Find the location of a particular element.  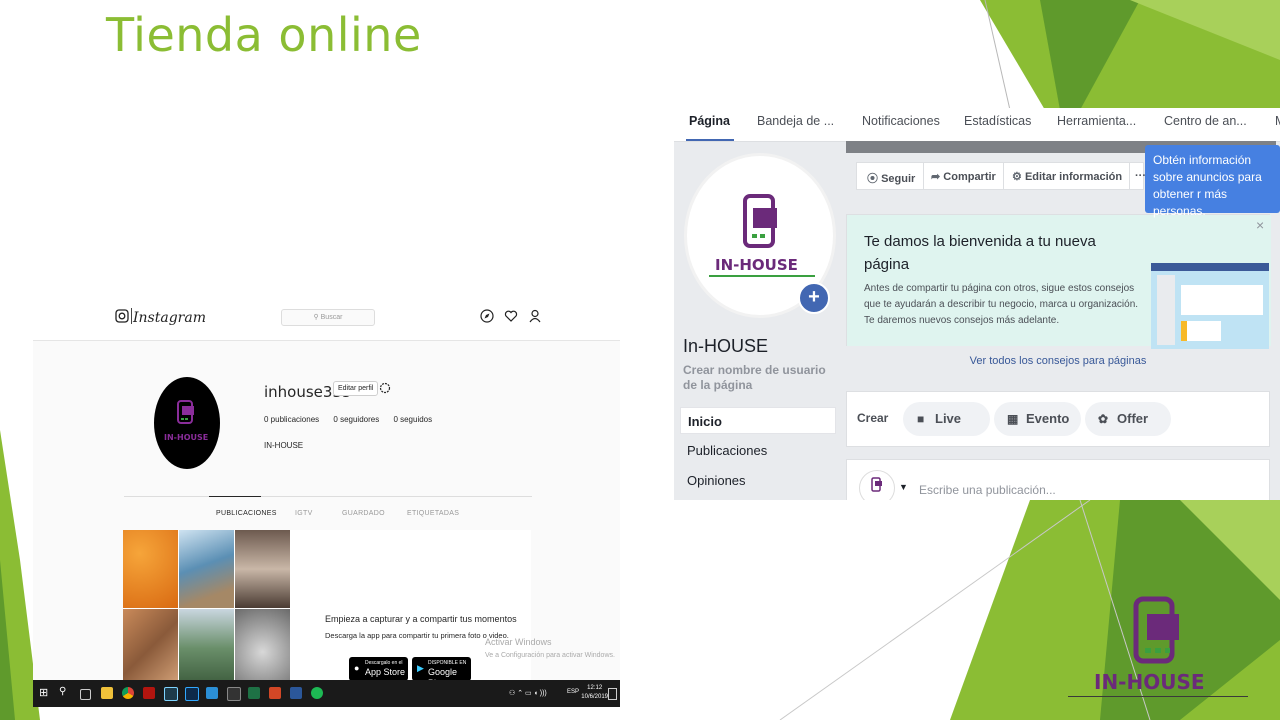

profile-avatar: IN-HOUSE is located at coordinates (187, 423).